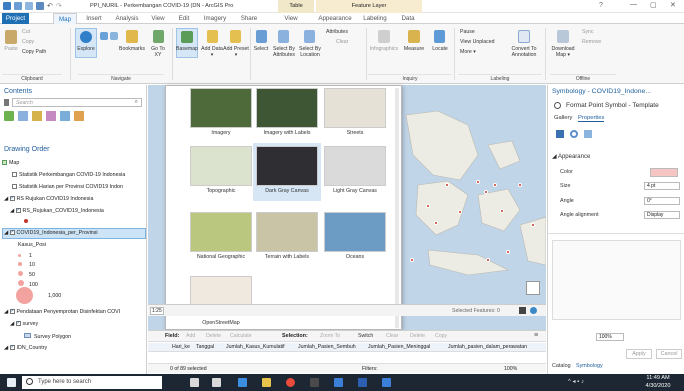 Image resolution: width=684 pixels, height=391 pixels. I want to click on table-zoom: 100%, so click(510, 369).